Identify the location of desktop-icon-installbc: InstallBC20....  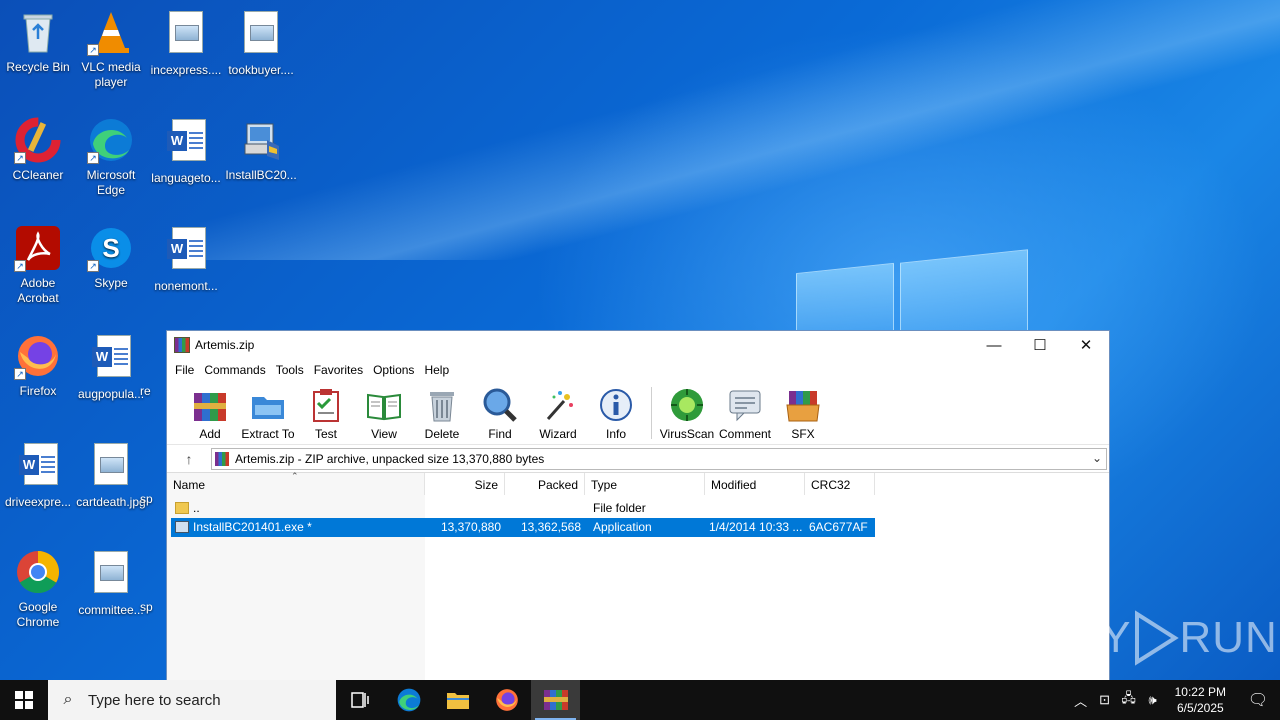
(261, 149).